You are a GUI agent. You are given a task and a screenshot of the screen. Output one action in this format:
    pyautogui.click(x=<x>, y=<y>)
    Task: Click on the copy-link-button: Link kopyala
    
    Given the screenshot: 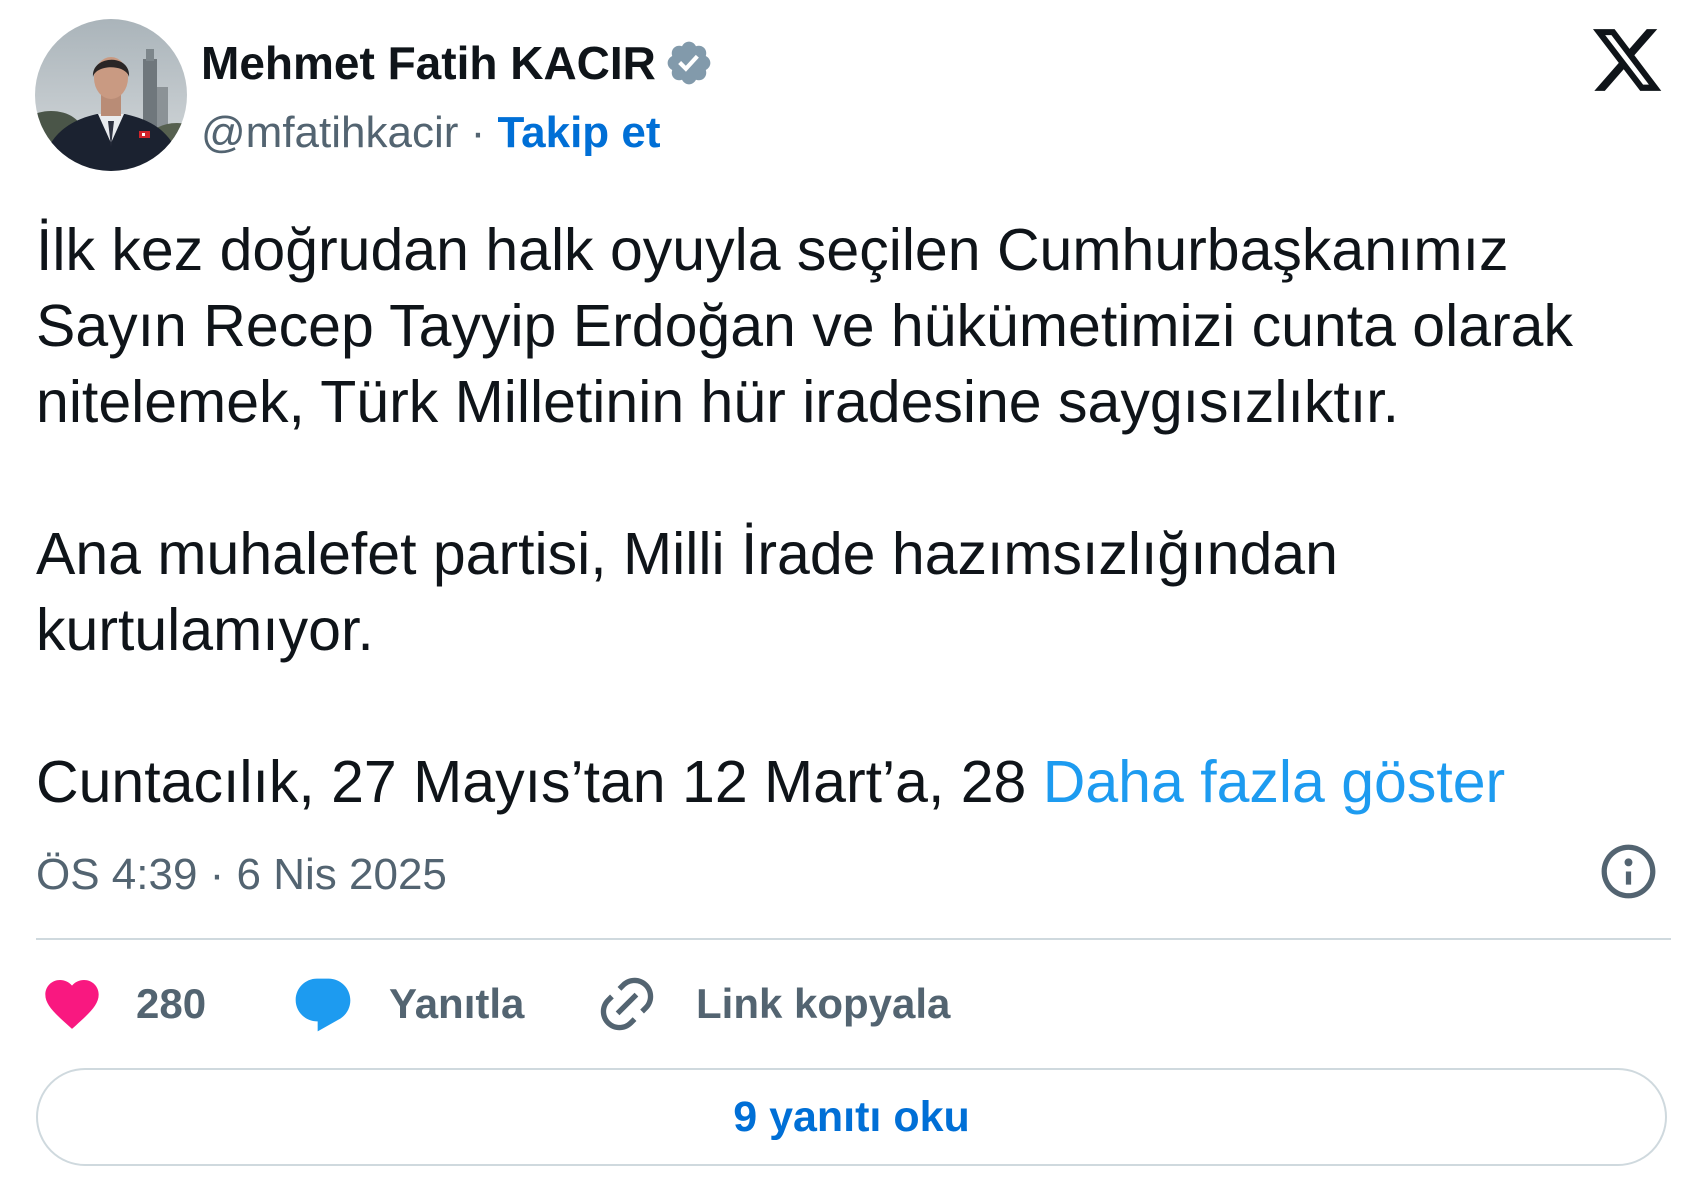 What is the action you would take?
    pyautogui.click(x=772, y=1004)
    